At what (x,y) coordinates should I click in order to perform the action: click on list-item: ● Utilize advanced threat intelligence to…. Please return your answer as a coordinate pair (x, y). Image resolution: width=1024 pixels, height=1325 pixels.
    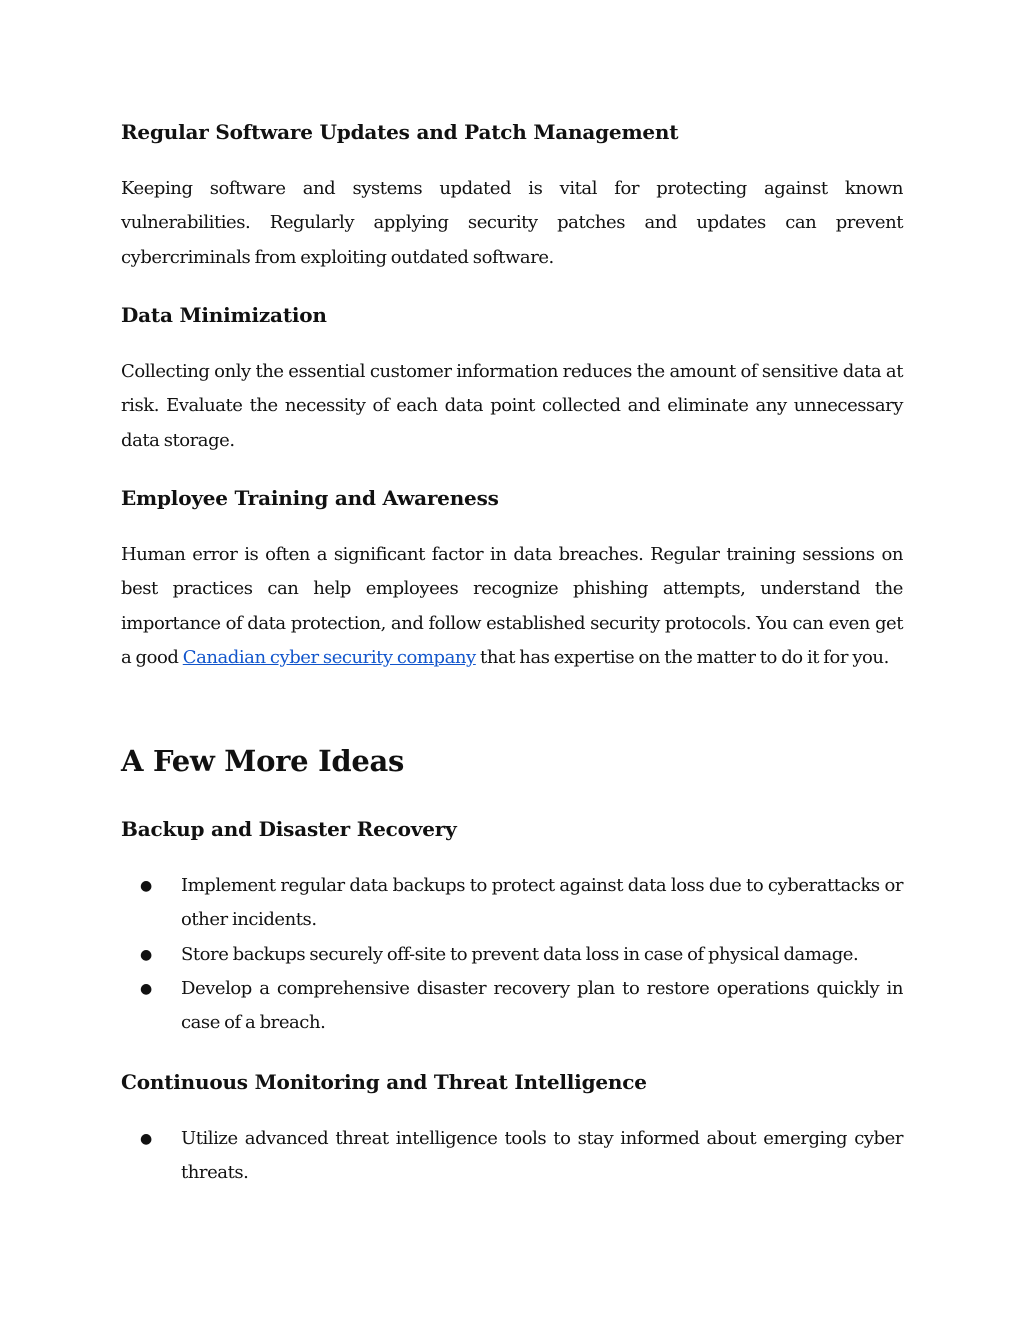
    Looking at the image, I should click on (512, 1156).